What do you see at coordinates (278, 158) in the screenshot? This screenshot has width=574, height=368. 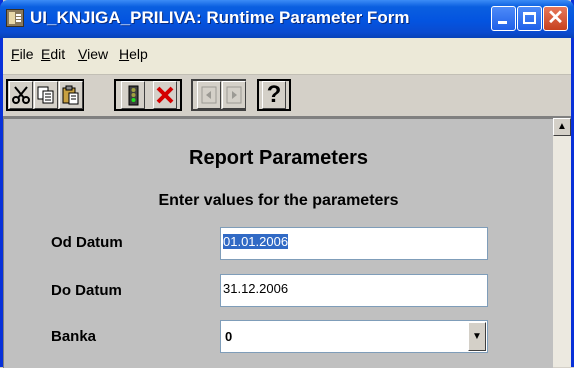 I see `form-heading: Report Parameters` at bounding box center [278, 158].